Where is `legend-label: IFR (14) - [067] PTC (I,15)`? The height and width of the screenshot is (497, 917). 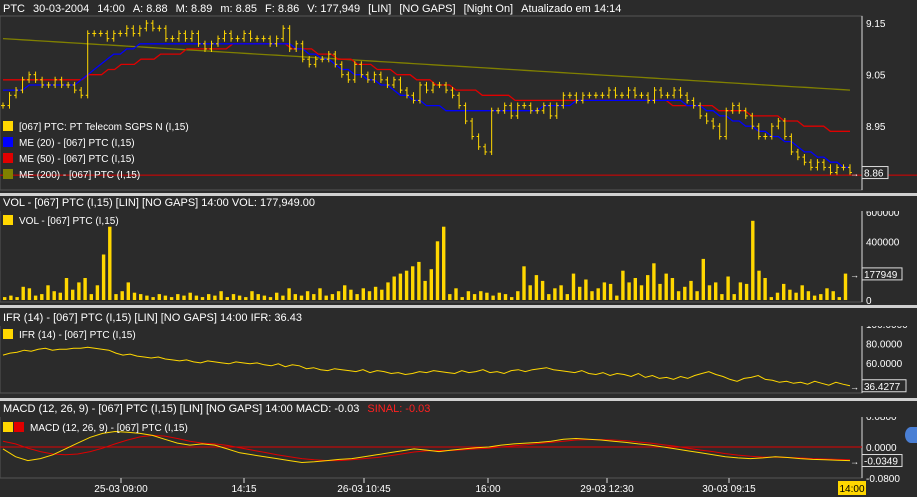
legend-label: IFR (14) - [067] PTC (I,15) is located at coordinates (77, 335).